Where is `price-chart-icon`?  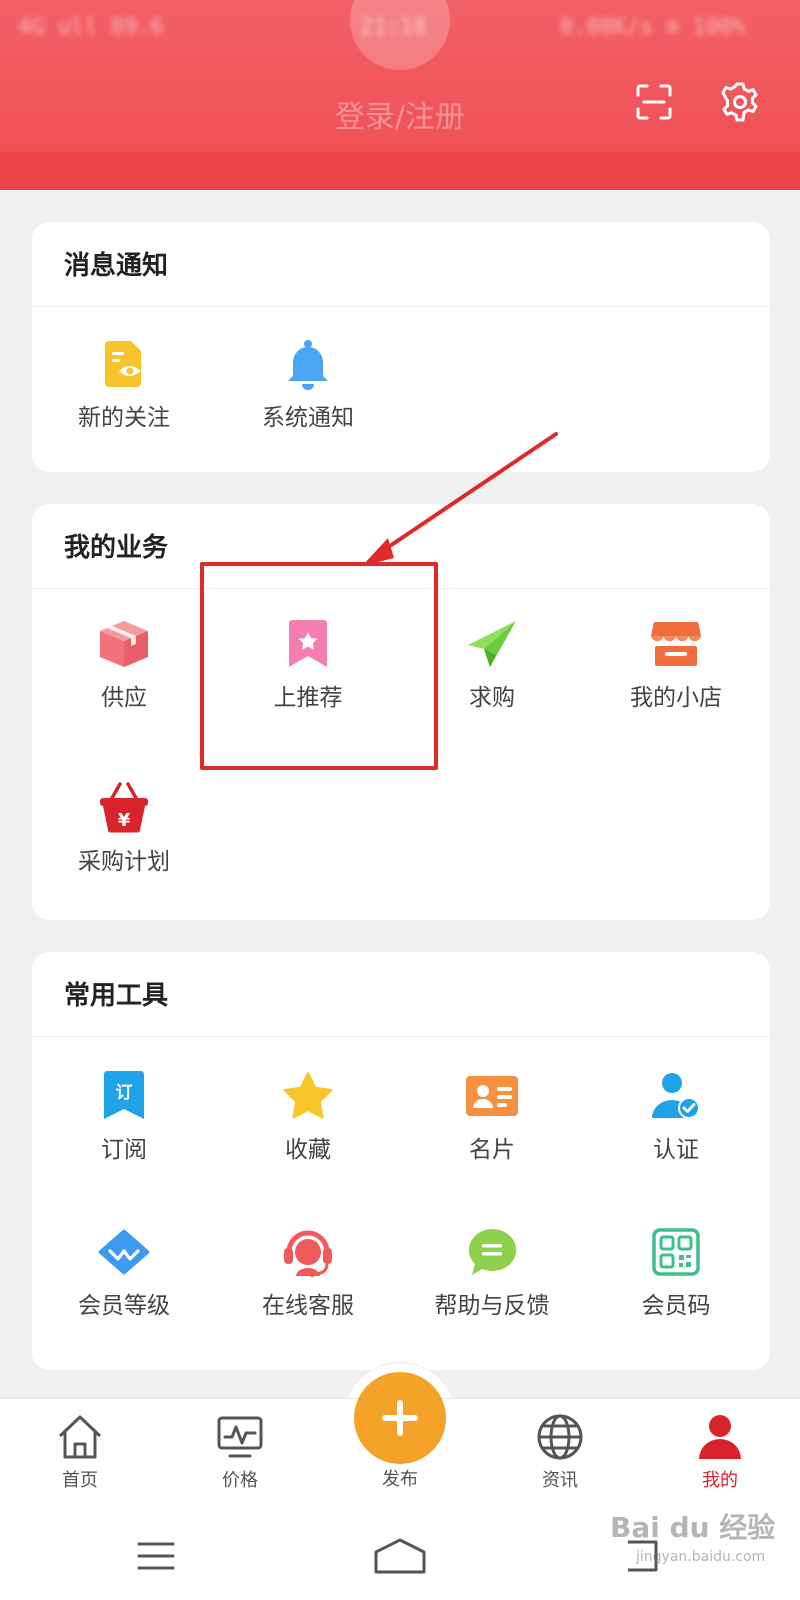
price-chart-icon is located at coordinates (240, 1437).